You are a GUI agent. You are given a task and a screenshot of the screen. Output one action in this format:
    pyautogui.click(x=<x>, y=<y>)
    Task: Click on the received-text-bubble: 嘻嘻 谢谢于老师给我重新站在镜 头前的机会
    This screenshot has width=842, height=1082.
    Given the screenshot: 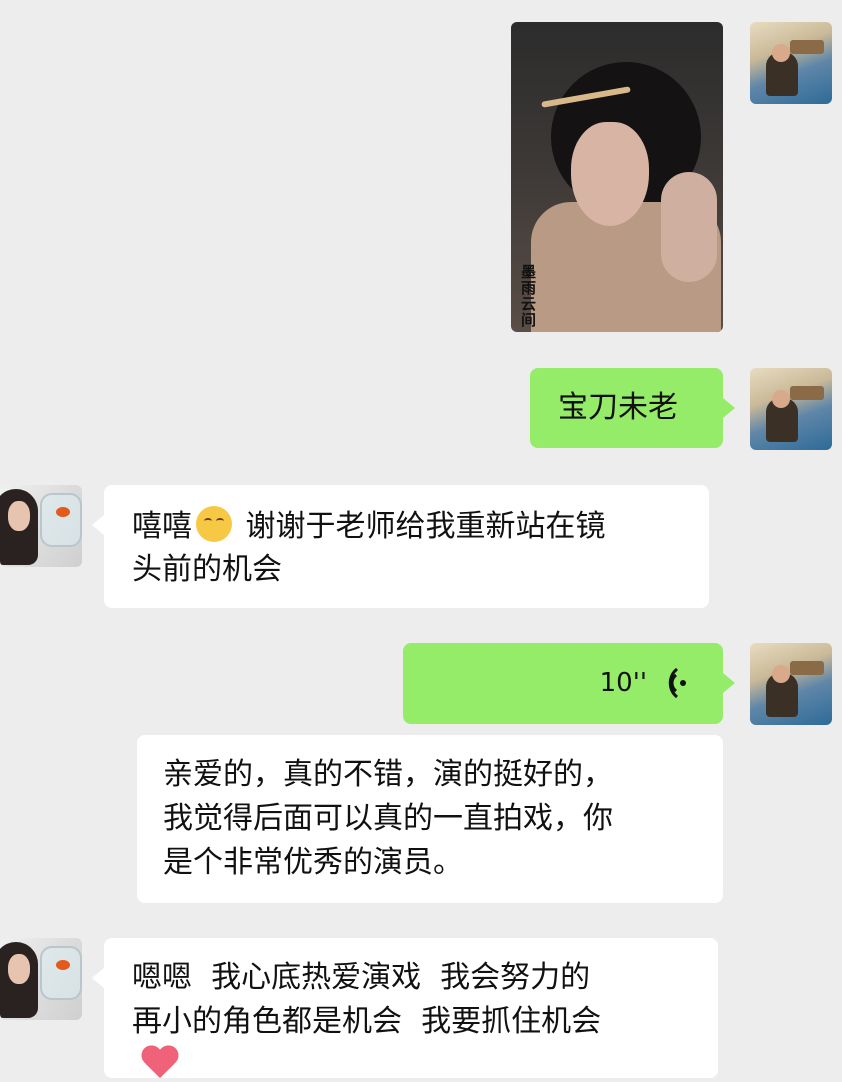 What is the action you would take?
    pyautogui.click(x=400, y=546)
    